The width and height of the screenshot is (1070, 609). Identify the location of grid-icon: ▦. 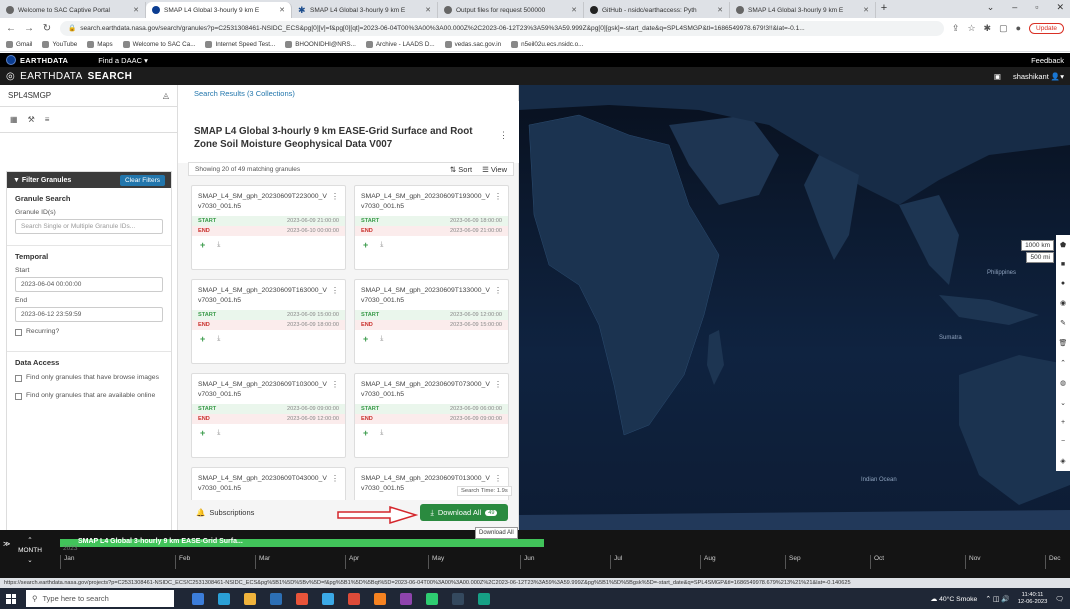
(14, 119).